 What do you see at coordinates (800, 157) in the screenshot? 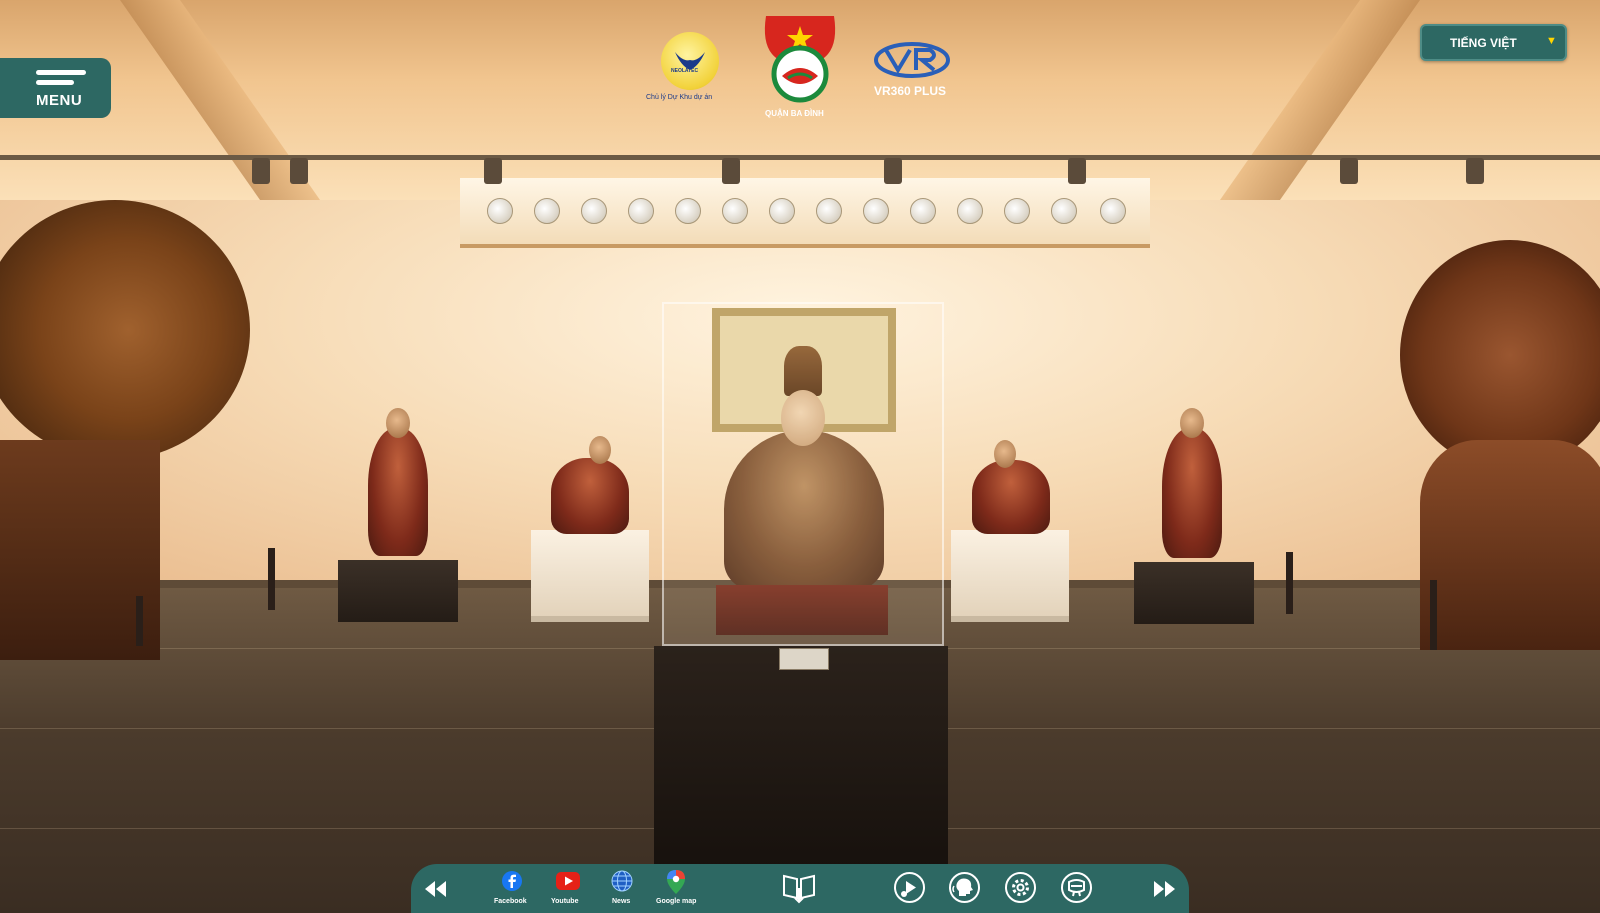
I see `lighting-track` at bounding box center [800, 157].